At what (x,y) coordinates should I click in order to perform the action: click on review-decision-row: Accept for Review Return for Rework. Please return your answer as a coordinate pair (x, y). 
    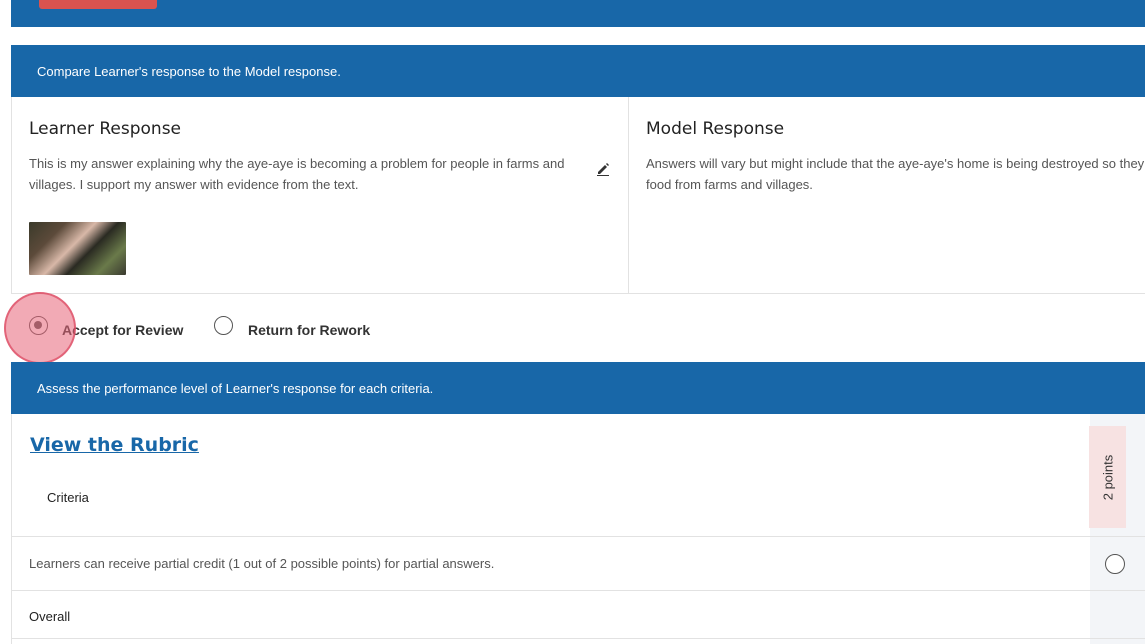
    Looking at the image, I should click on (578, 328).